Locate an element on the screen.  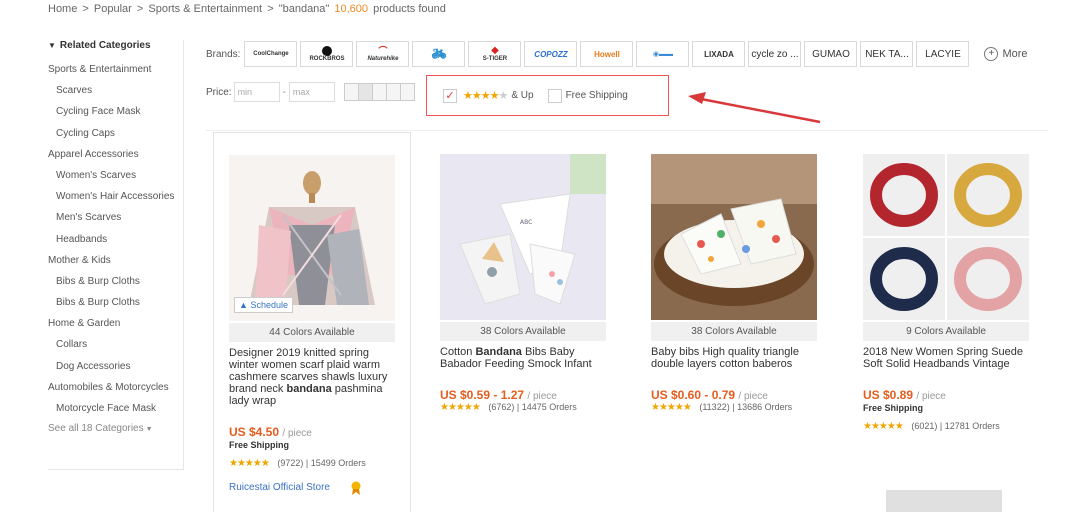
category-link: Sports & Entertainment is located at coordinates (115, 69).